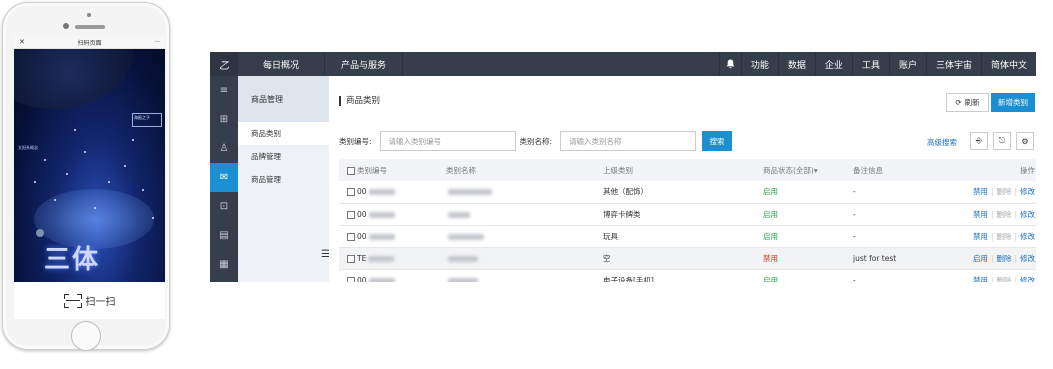 The image size is (1053, 369). I want to click on sub-navigation: 商品管理 商品类别 品牌管理 商品管理, so click(283, 179).